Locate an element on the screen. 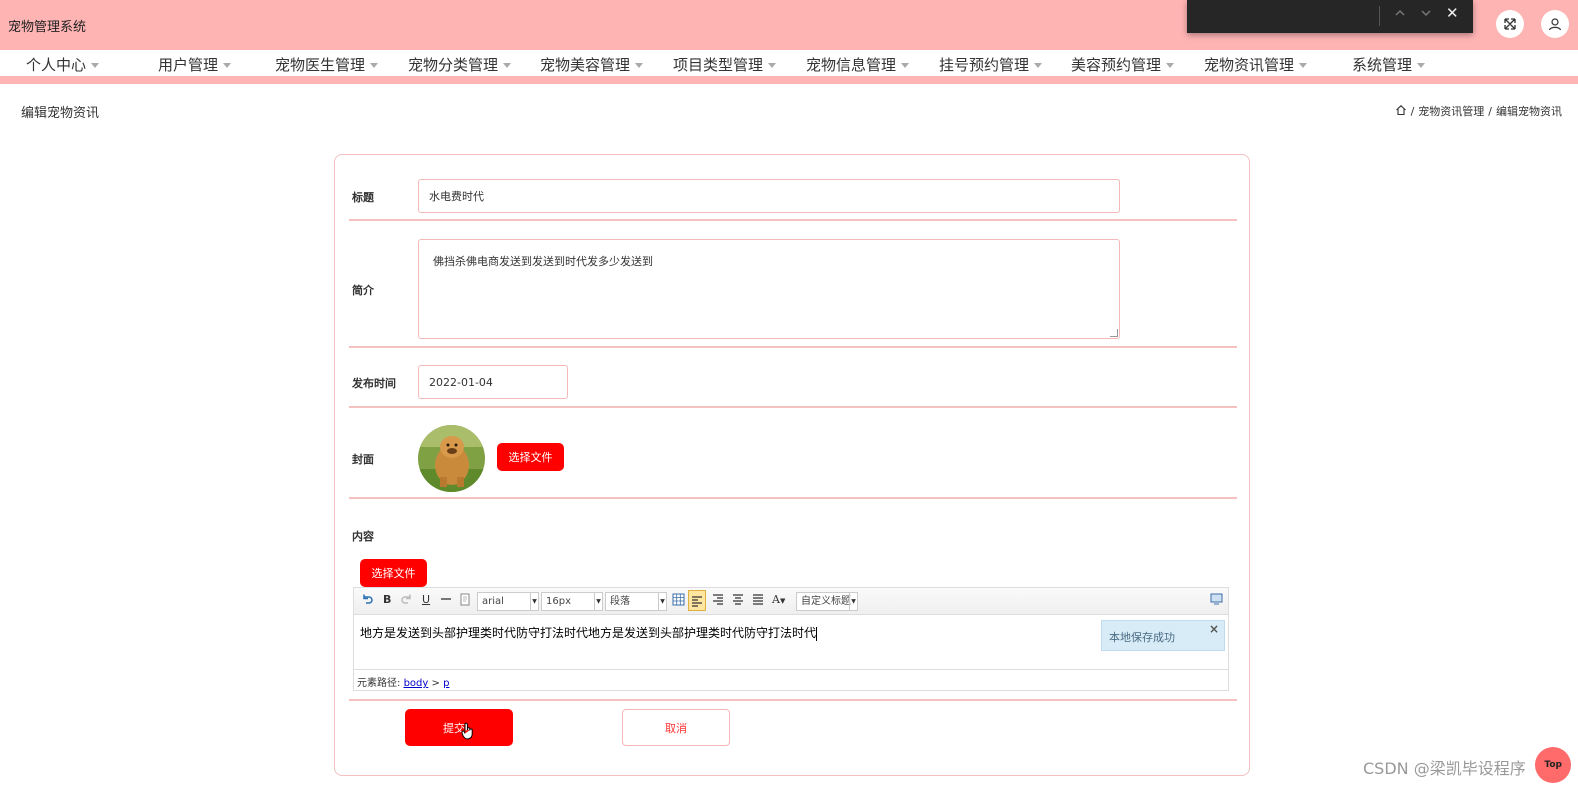 Image resolution: width=1578 pixels, height=790 pixels. nav-label: 挂号预约管理 is located at coordinates (984, 65).